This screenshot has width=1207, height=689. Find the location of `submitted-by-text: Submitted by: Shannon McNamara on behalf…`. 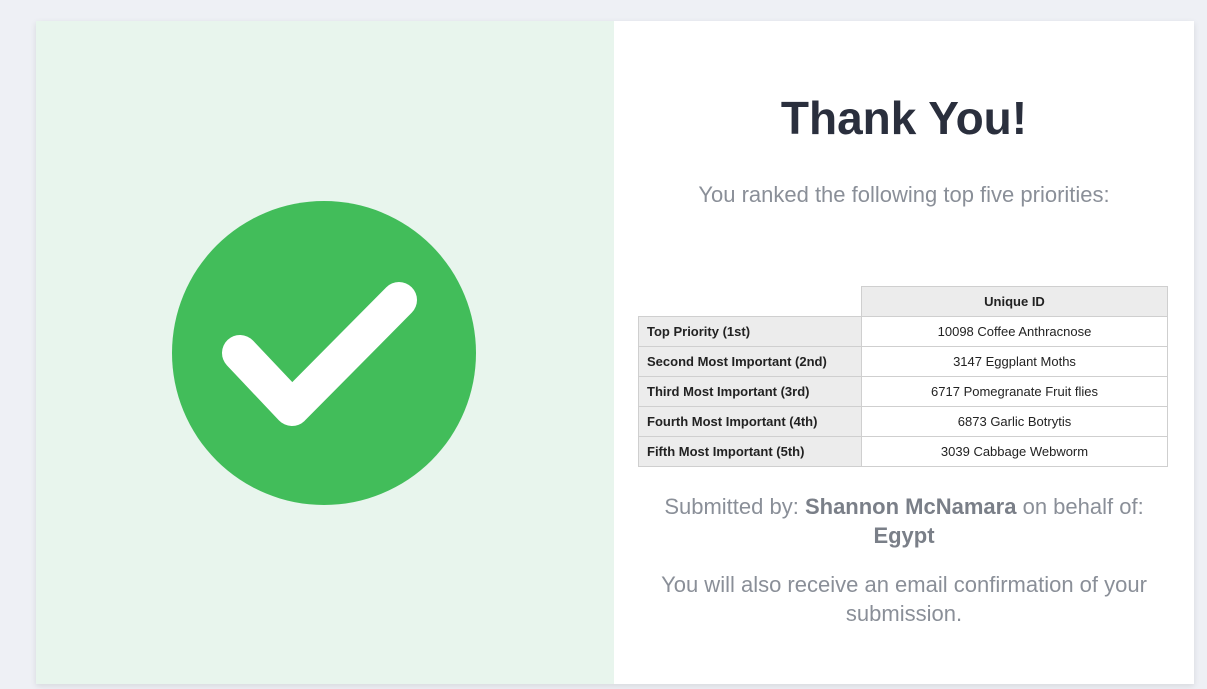

submitted-by-text: Submitted by: Shannon McNamara on behalf… is located at coordinates (904, 521).